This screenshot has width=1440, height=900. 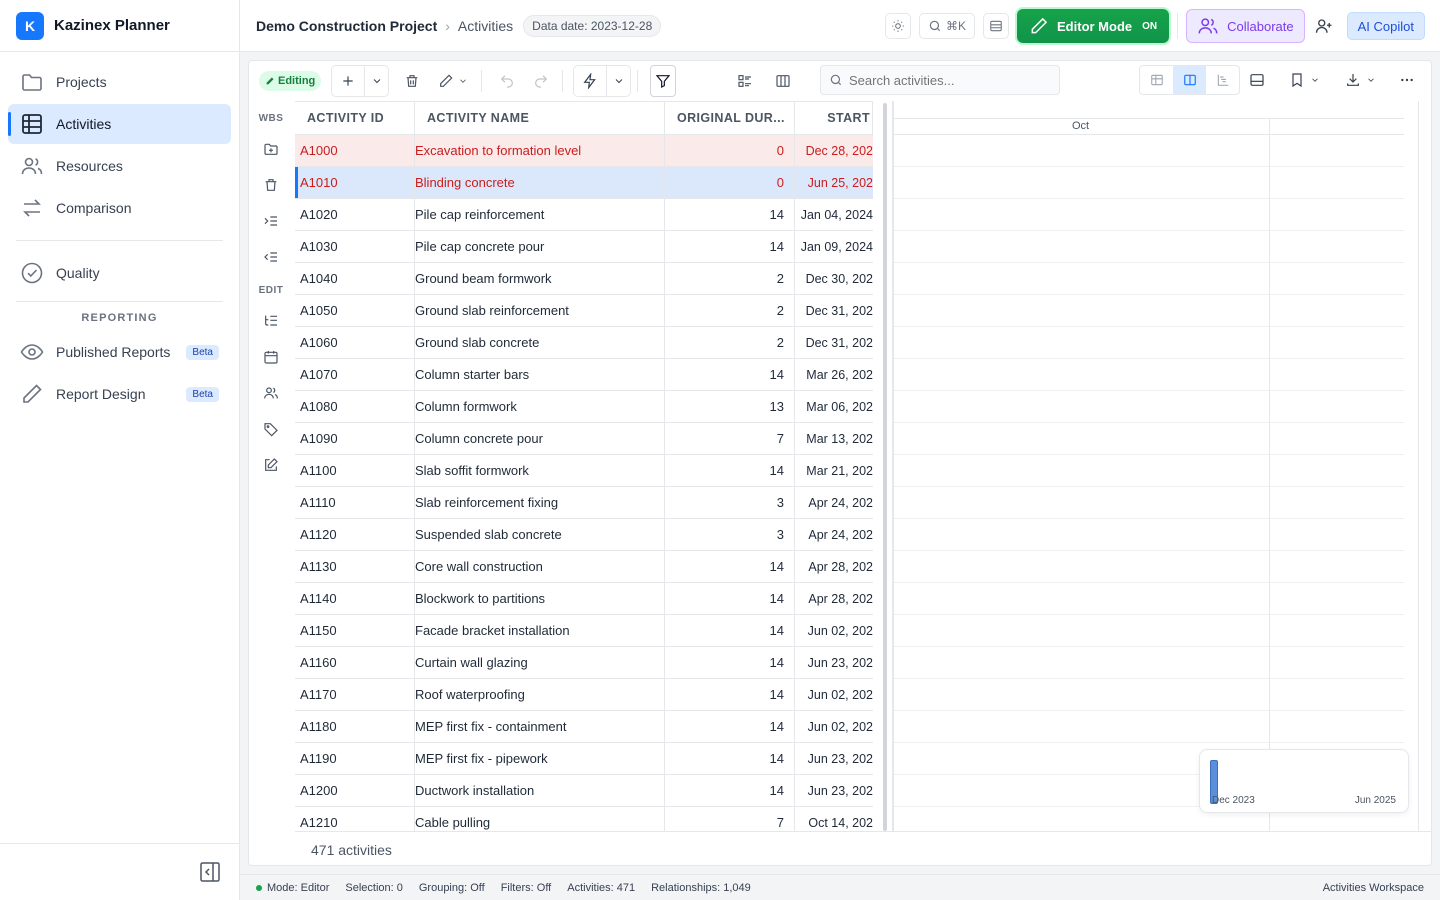 What do you see at coordinates (1385, 26) in the screenshot?
I see `ai-copilot-button: AI Copilot` at bounding box center [1385, 26].